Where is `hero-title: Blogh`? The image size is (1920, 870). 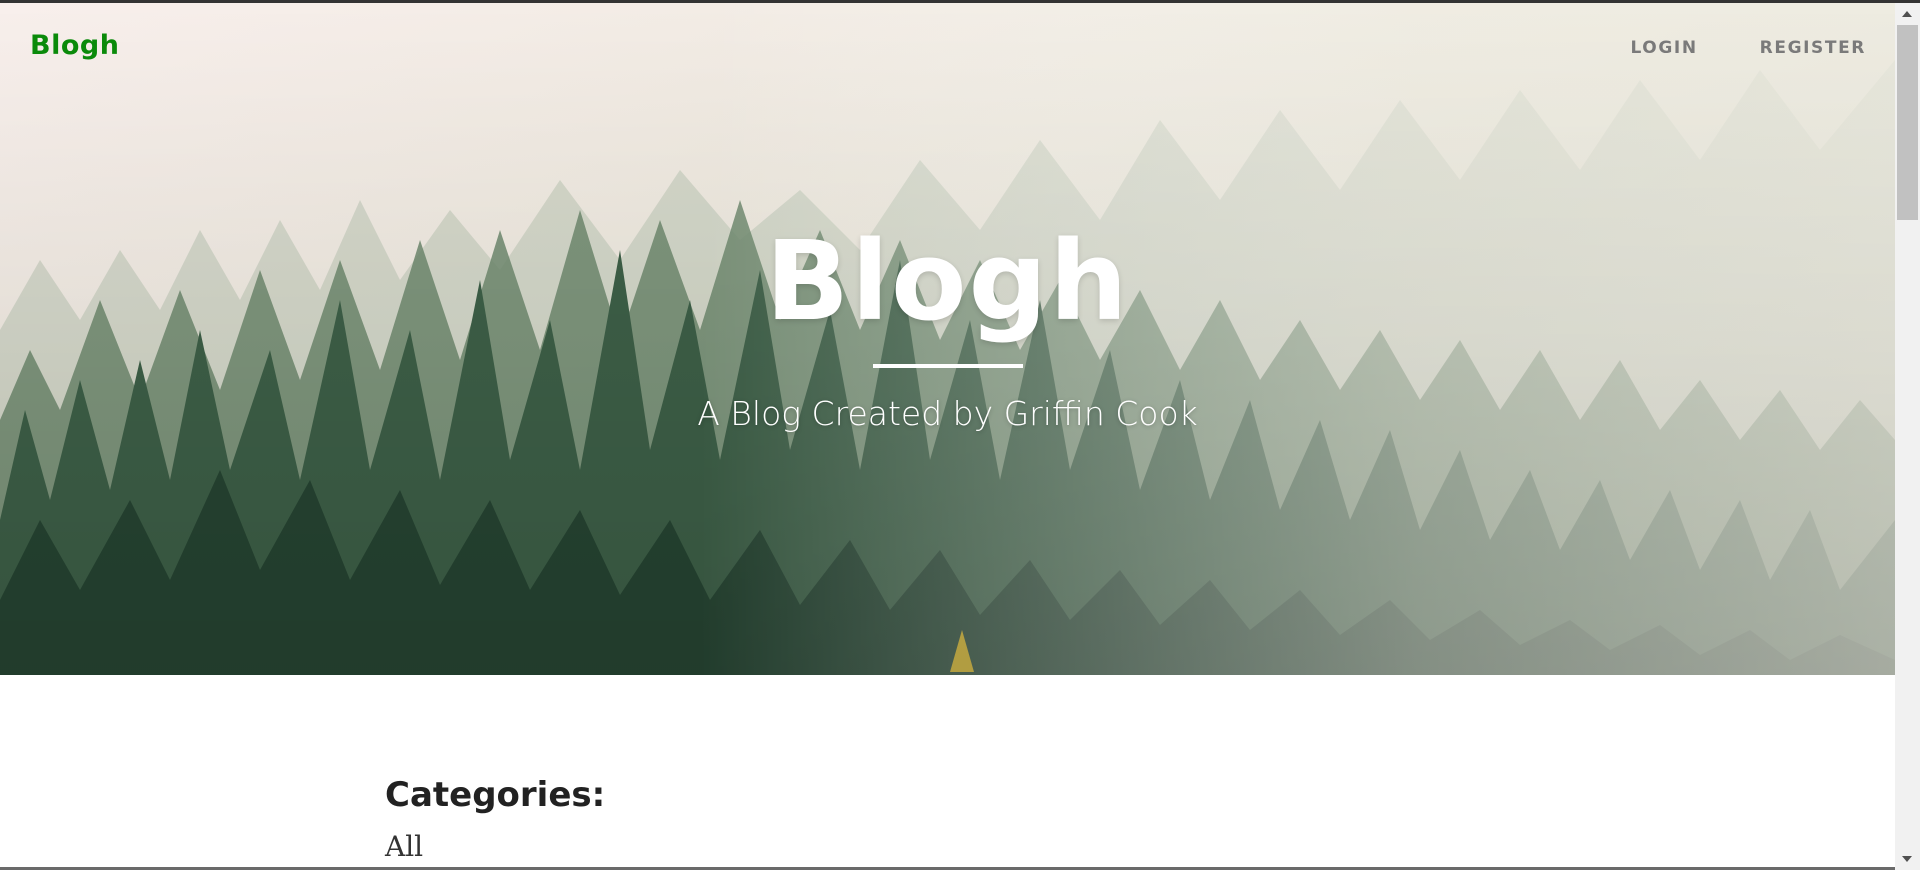
hero-title: Blogh is located at coordinates (947, 281).